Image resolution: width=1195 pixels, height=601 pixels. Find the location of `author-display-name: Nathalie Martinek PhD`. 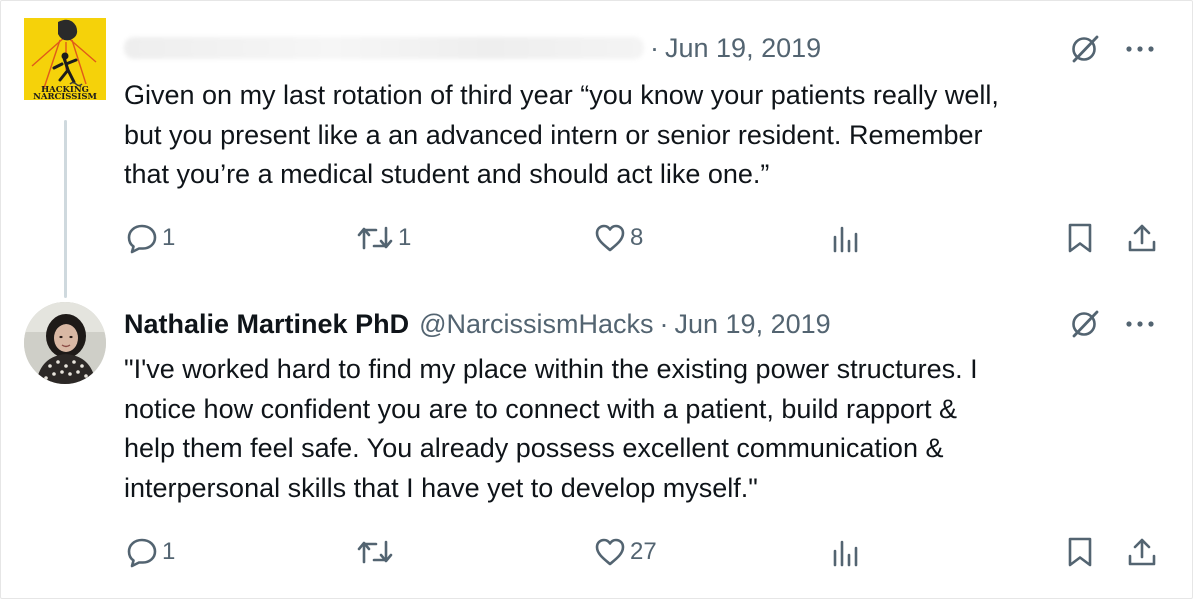

author-display-name: Nathalie Martinek PhD is located at coordinates (266, 324).